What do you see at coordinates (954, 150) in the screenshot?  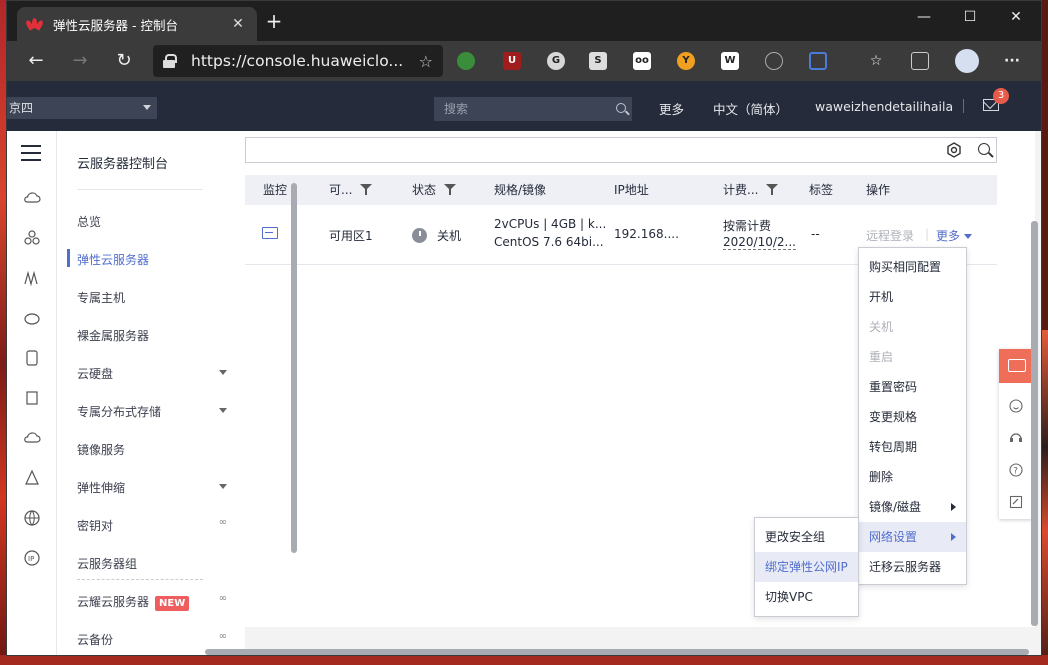 I see `settings-icon` at bounding box center [954, 150].